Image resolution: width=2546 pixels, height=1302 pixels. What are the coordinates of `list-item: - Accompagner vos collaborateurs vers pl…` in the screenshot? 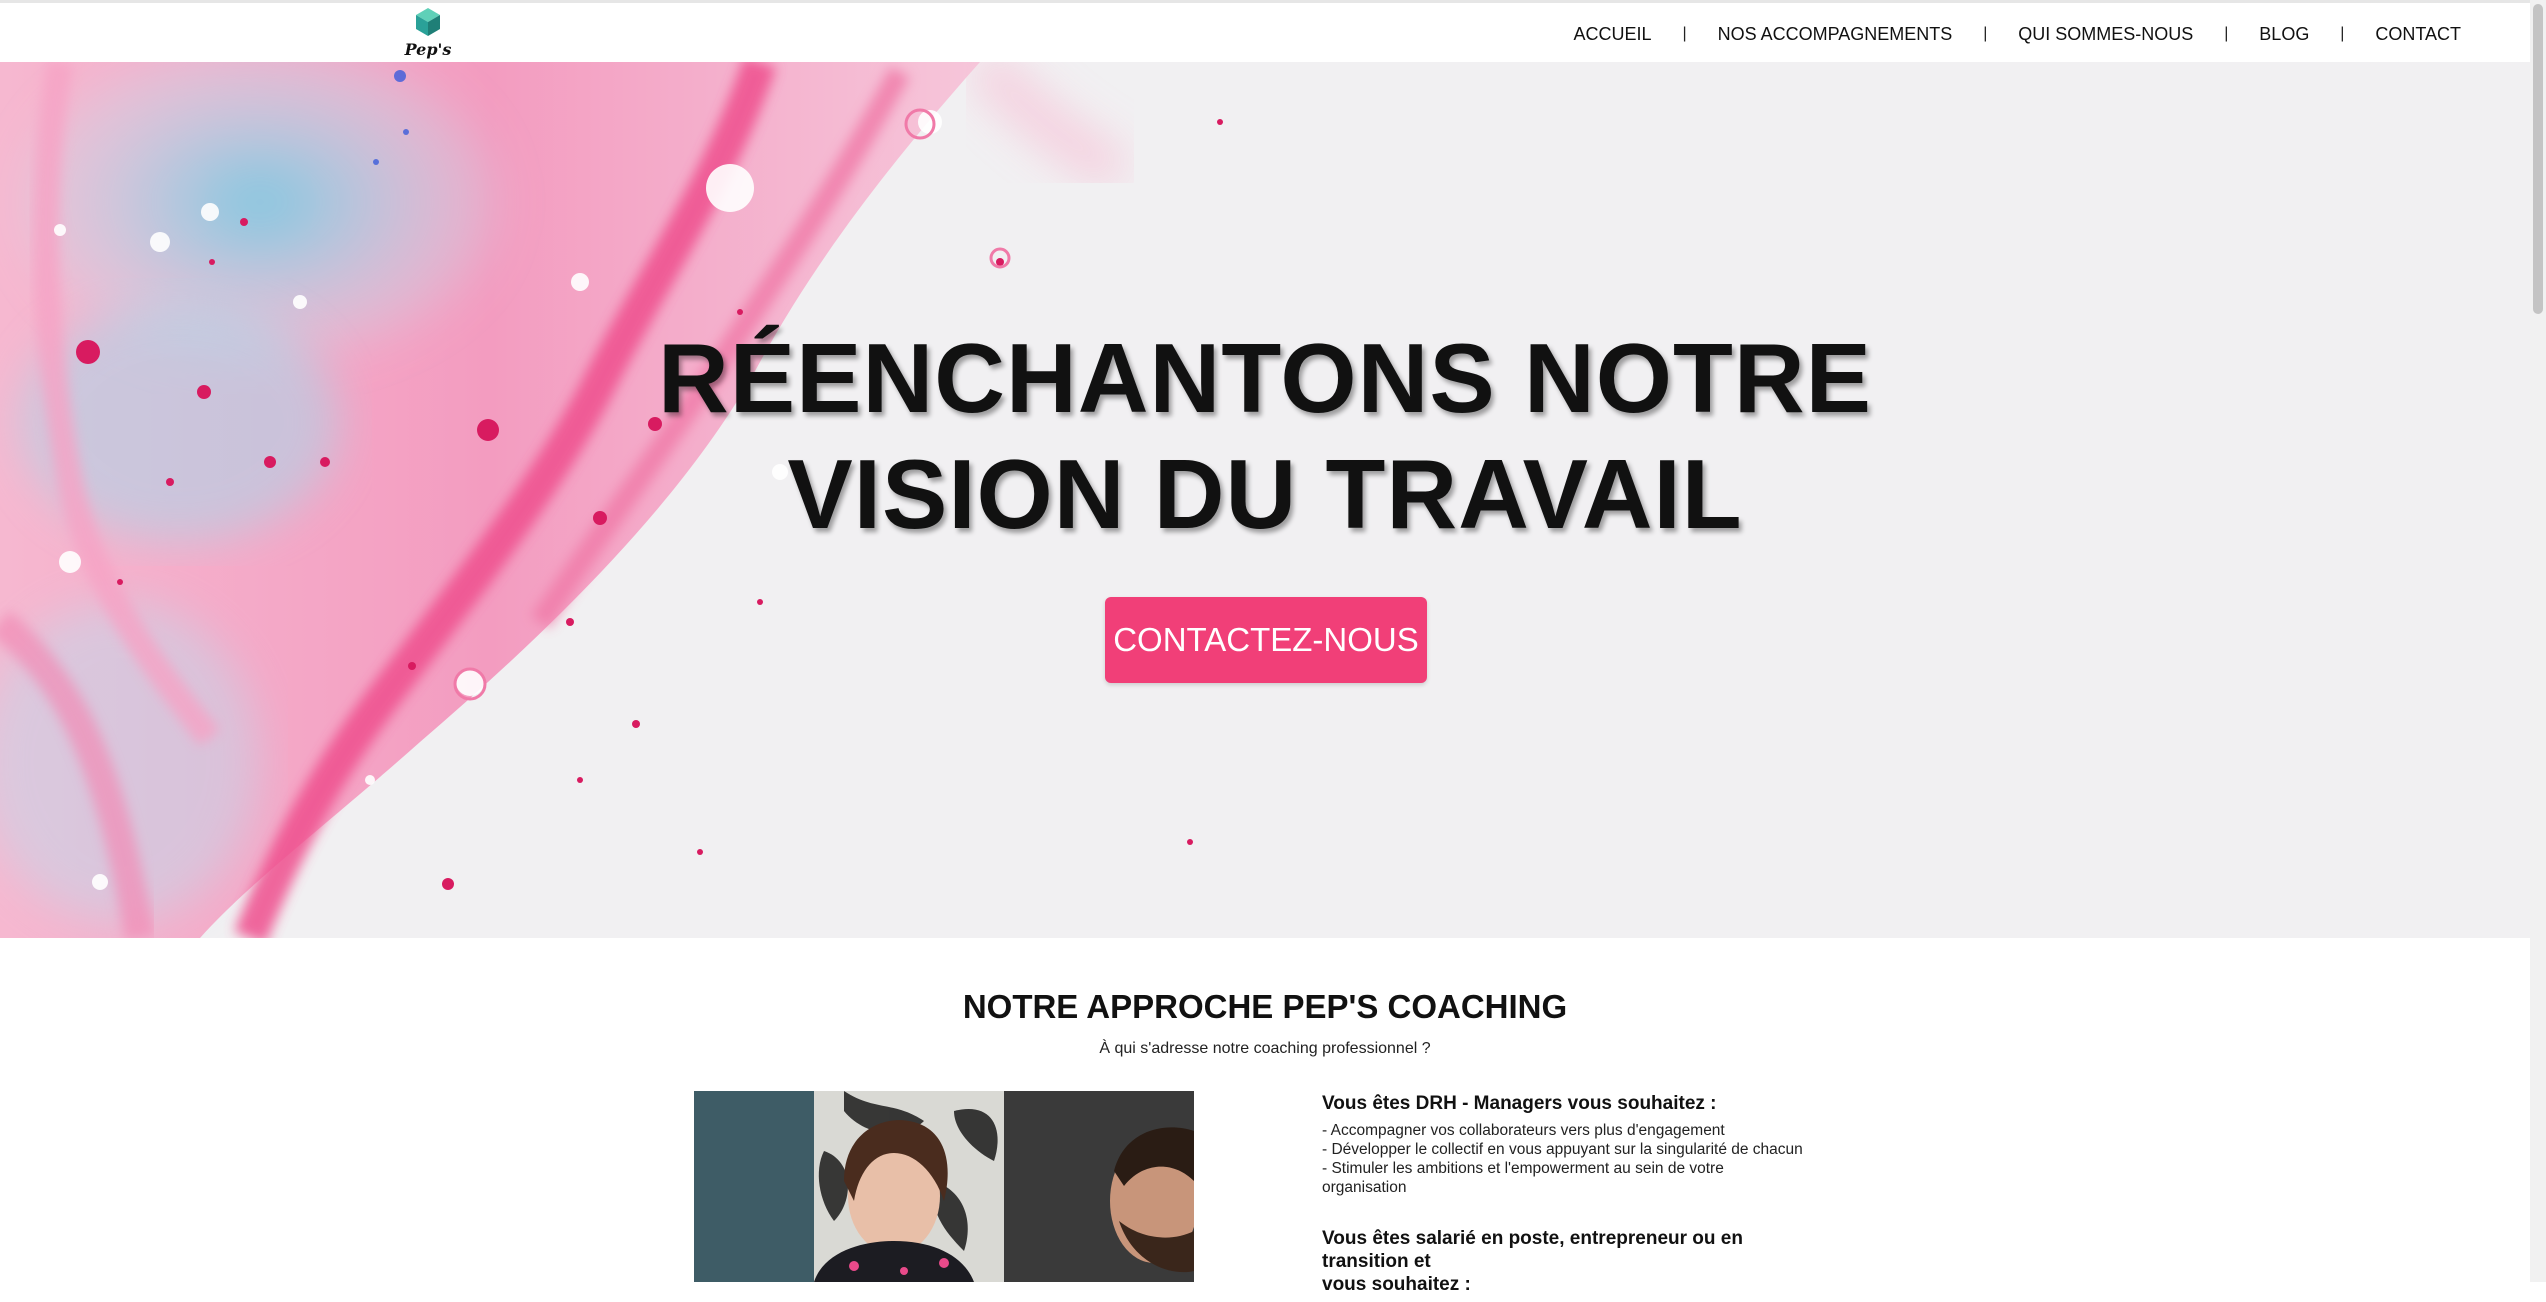 It's located at (1523, 1130).